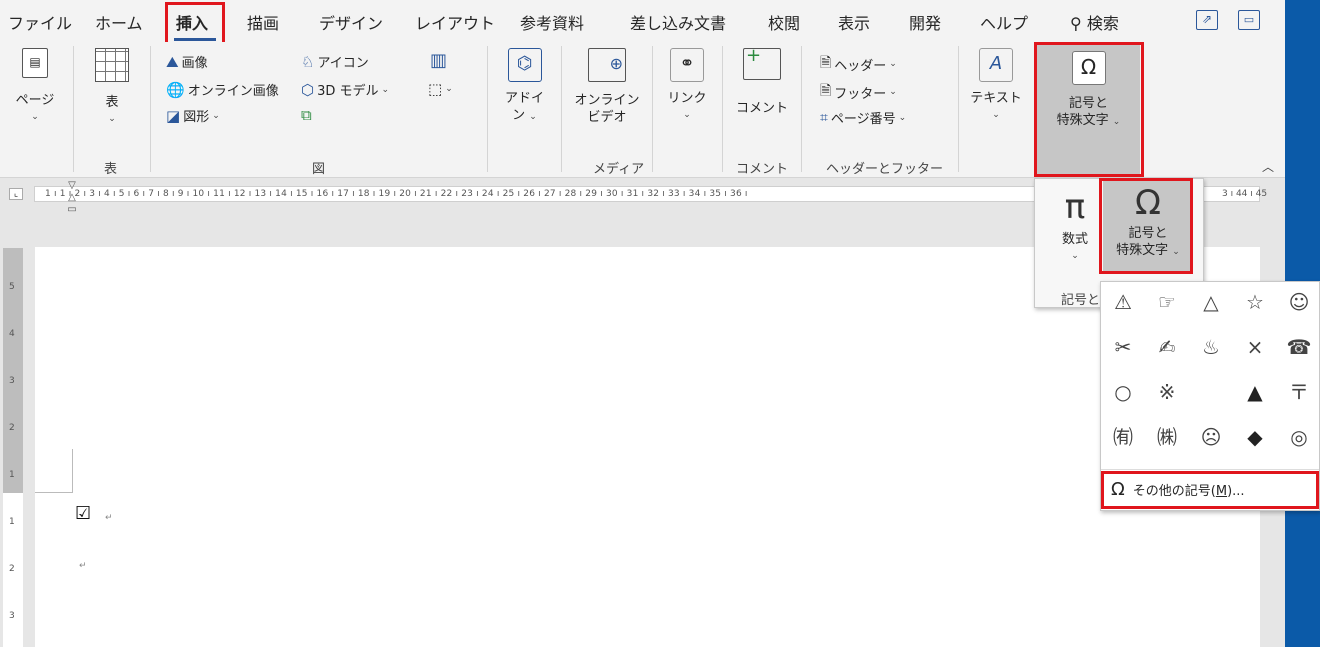  What do you see at coordinates (1123, 302) in the screenshot?
I see `warning-symbol: ⚠` at bounding box center [1123, 302].